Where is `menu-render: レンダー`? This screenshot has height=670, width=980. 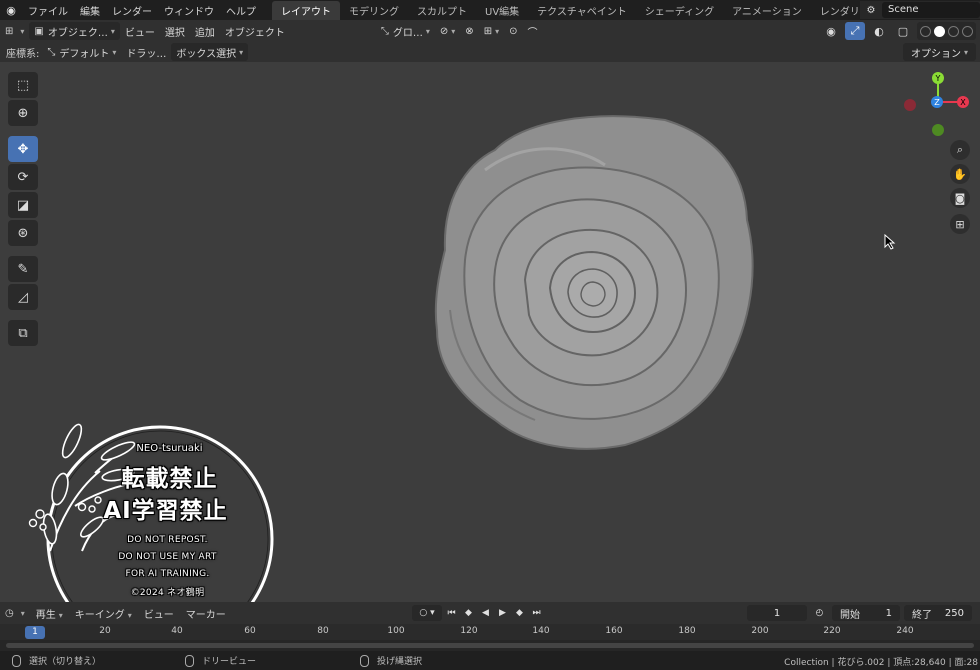 menu-render: レンダー is located at coordinates (132, 10).